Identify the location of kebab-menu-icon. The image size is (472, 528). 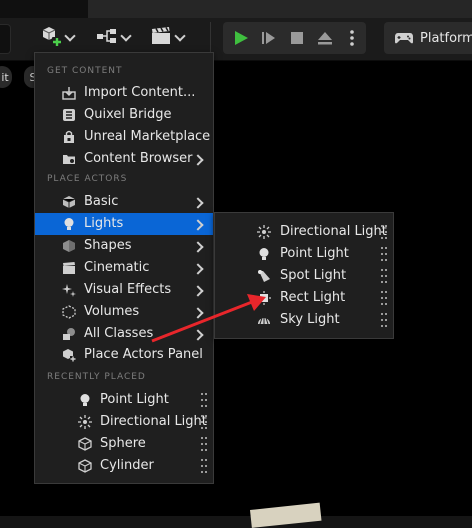
(352, 38).